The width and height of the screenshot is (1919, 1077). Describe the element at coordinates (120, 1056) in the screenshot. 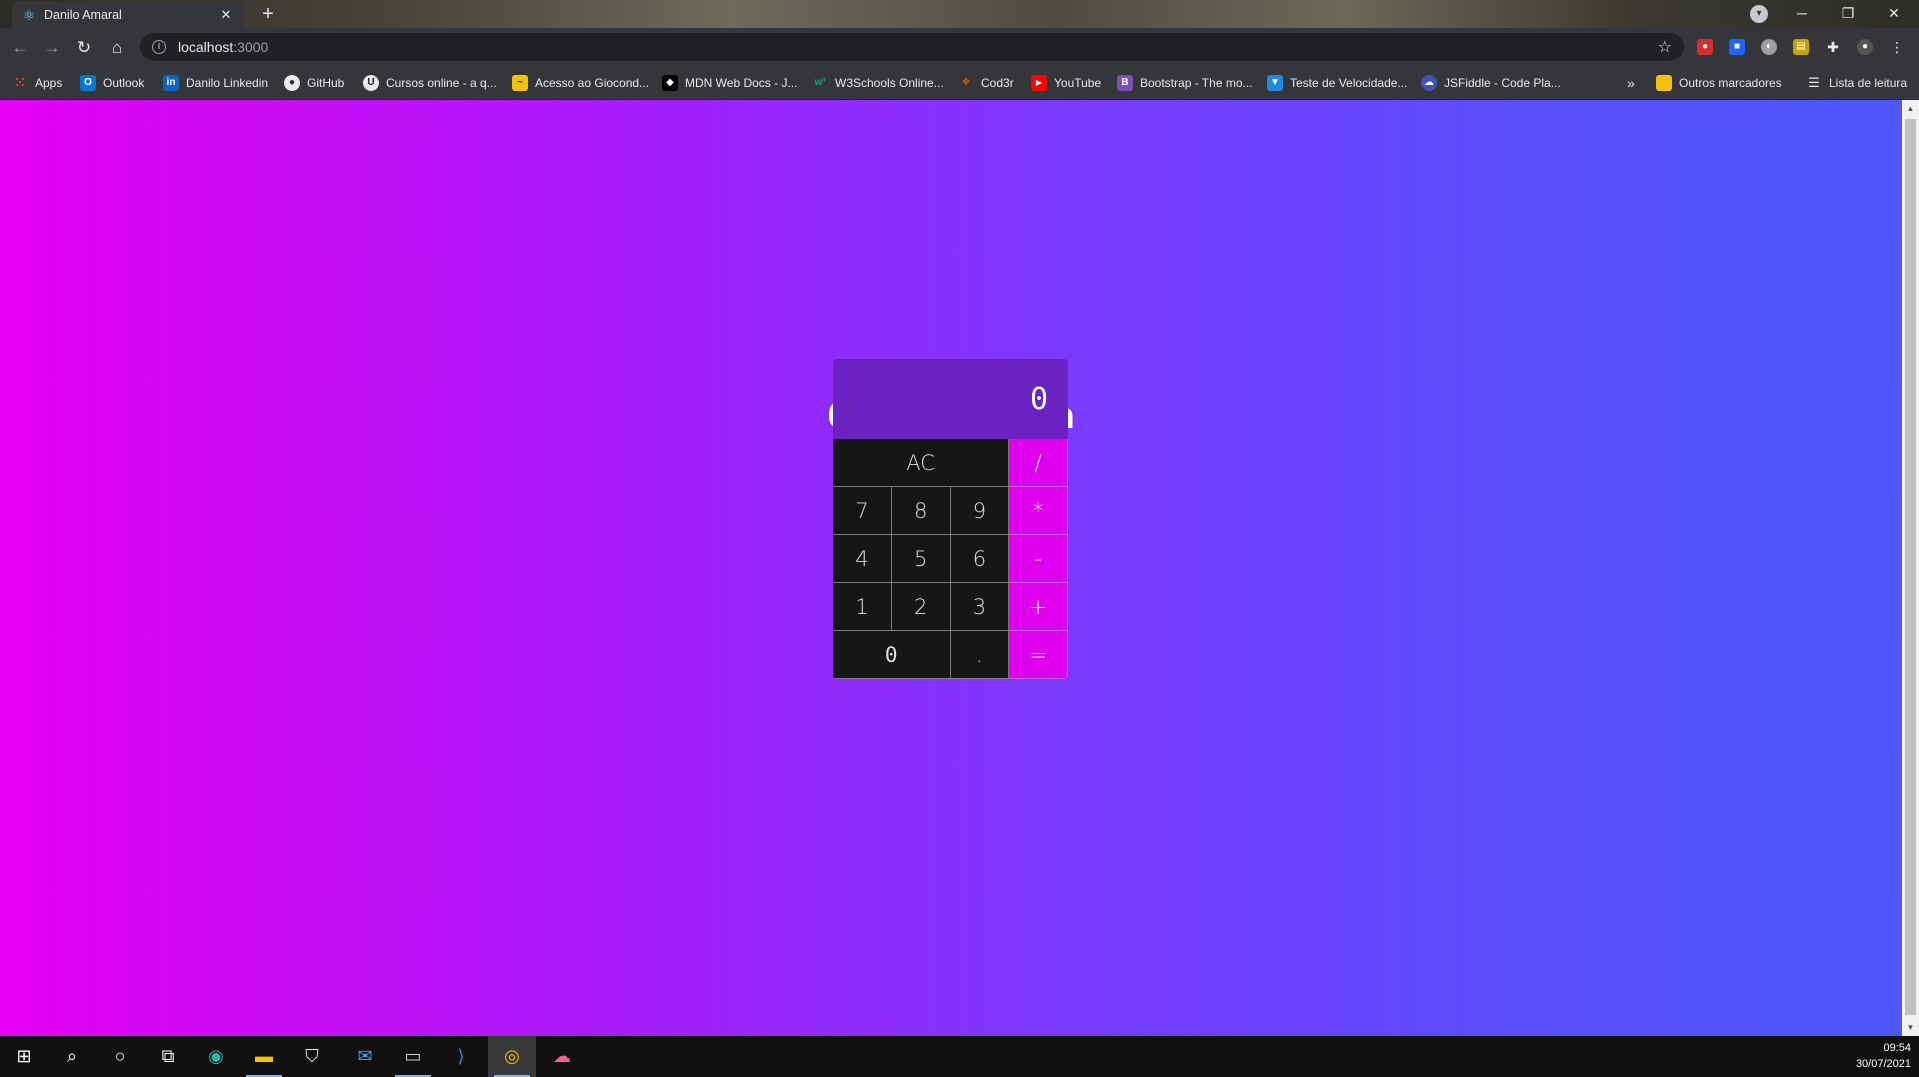

I see `cortana-icon: ○` at that location.